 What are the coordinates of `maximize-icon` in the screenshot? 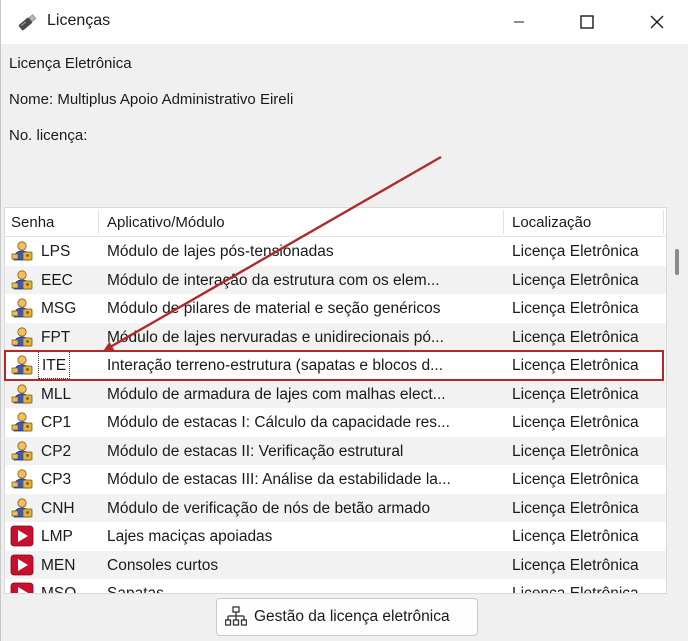 It's located at (587, 22).